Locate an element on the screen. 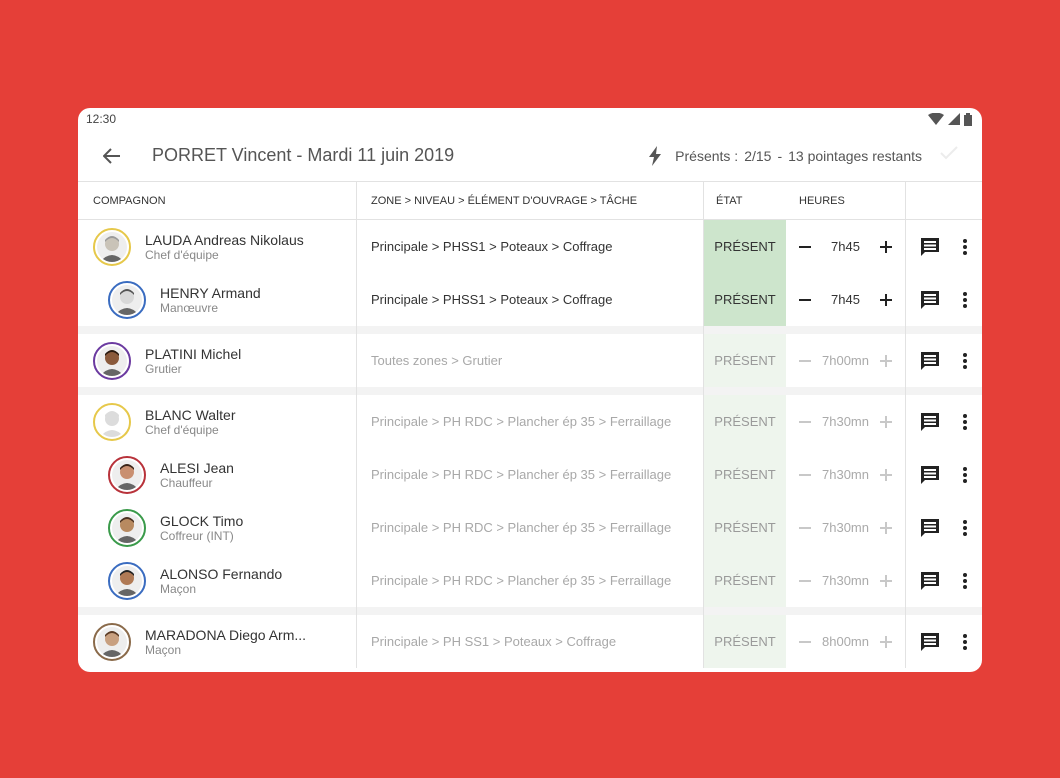 The height and width of the screenshot is (778, 1060). hours-value: 7h30mn is located at coordinates (845, 474).